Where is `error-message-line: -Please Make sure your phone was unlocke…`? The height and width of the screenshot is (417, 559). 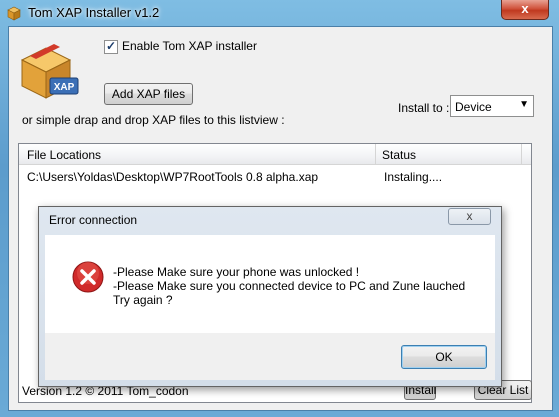 error-message-line: -Please Make sure your phone was unlocke… is located at coordinates (236, 272).